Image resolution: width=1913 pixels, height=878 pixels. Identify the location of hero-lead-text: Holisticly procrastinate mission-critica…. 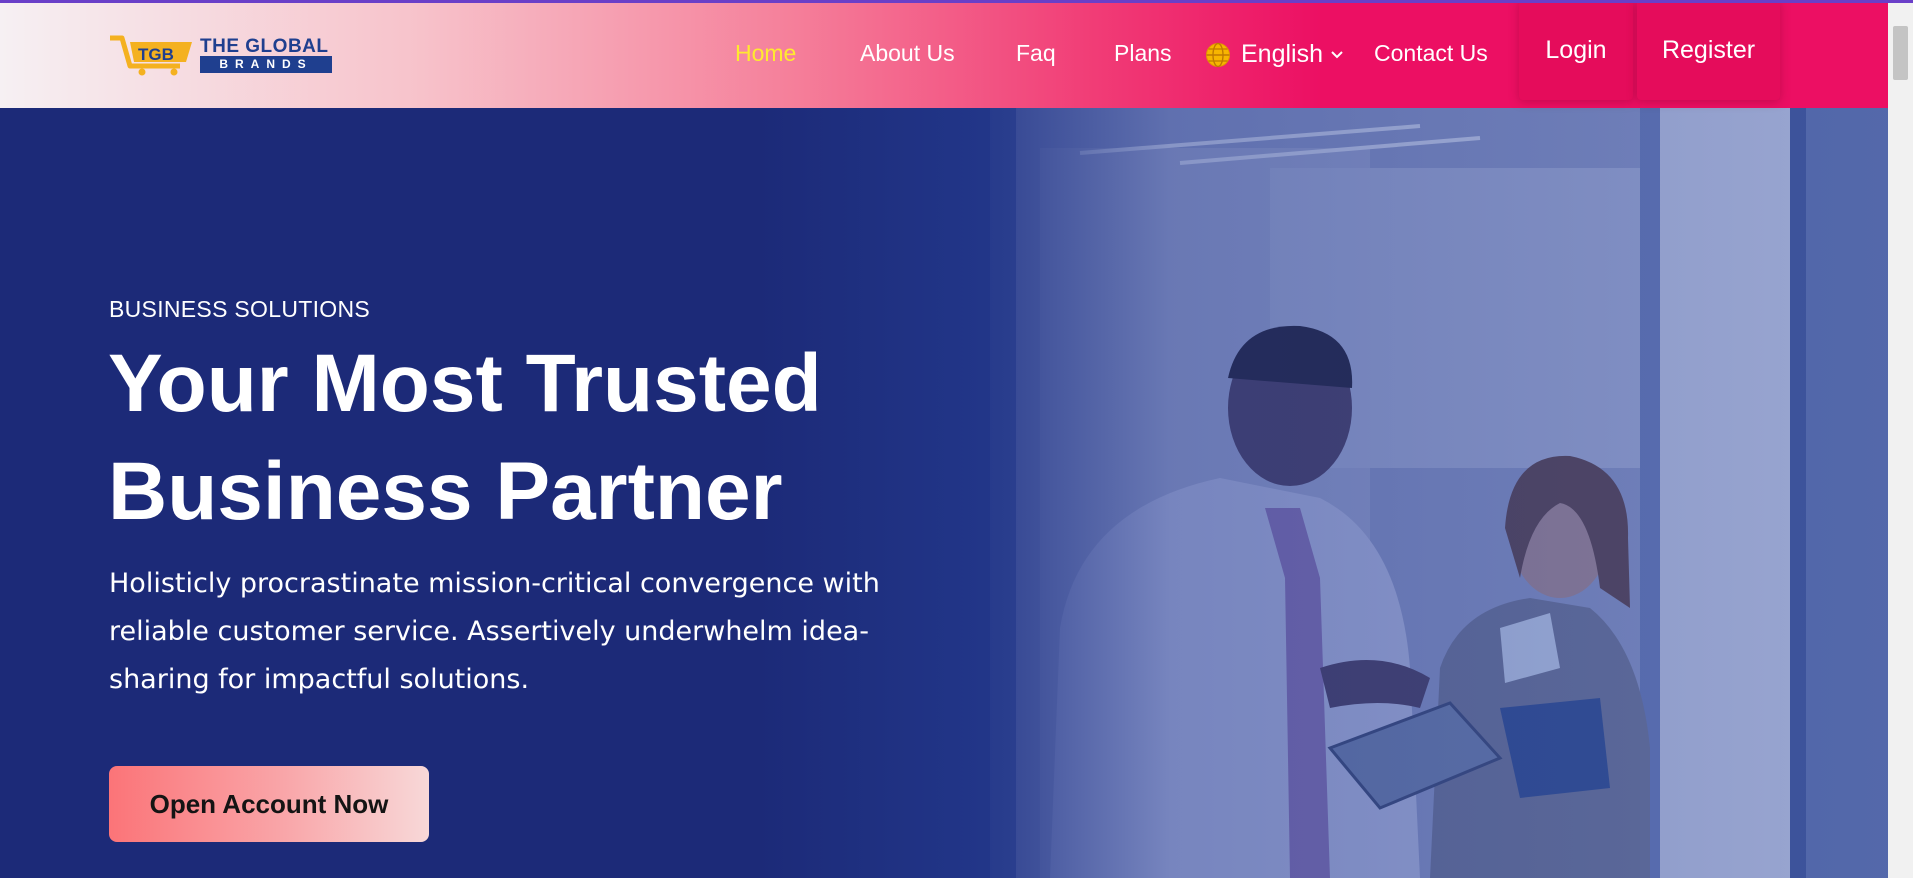
(494, 631).